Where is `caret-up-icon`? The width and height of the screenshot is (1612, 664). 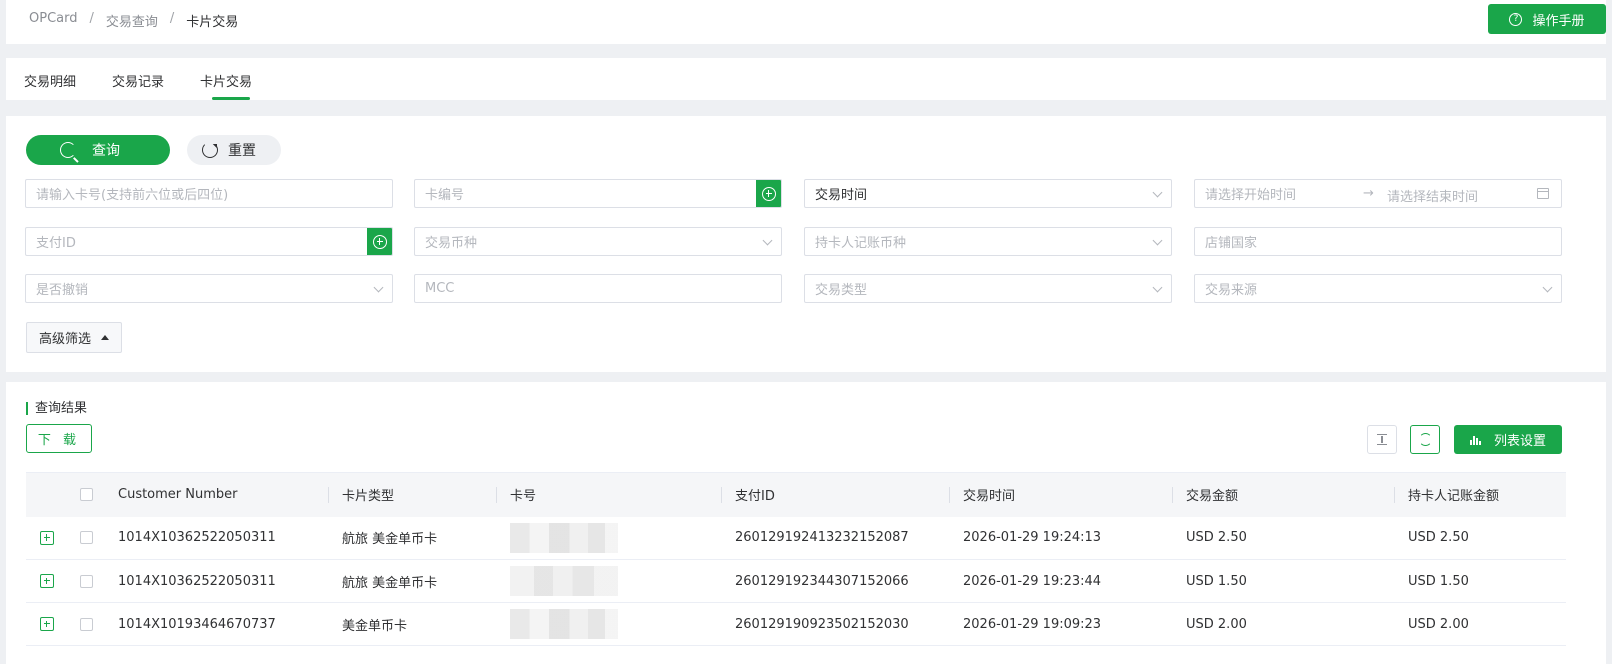 caret-up-icon is located at coordinates (105, 337).